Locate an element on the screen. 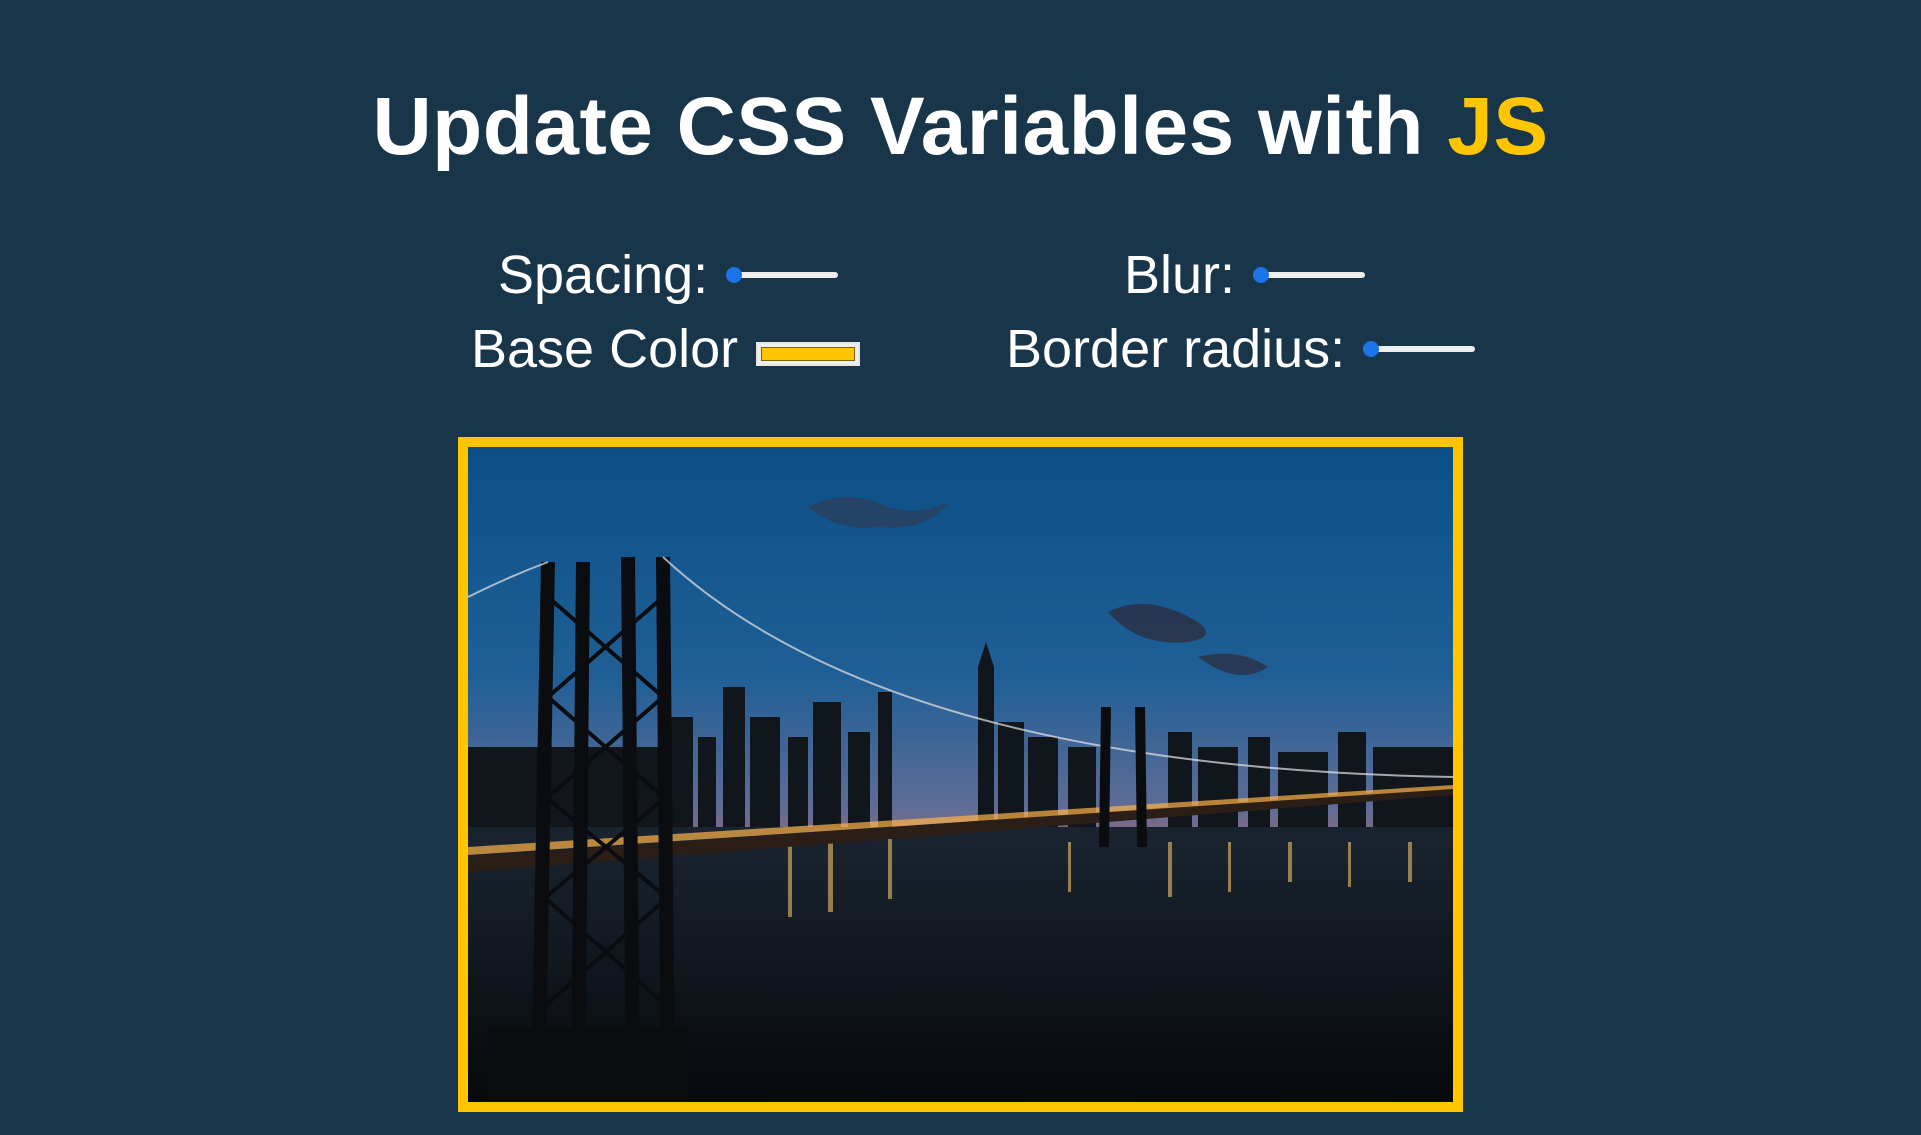 This screenshot has width=1921, height=1135. blur-label: Blur: is located at coordinates (1180, 275).